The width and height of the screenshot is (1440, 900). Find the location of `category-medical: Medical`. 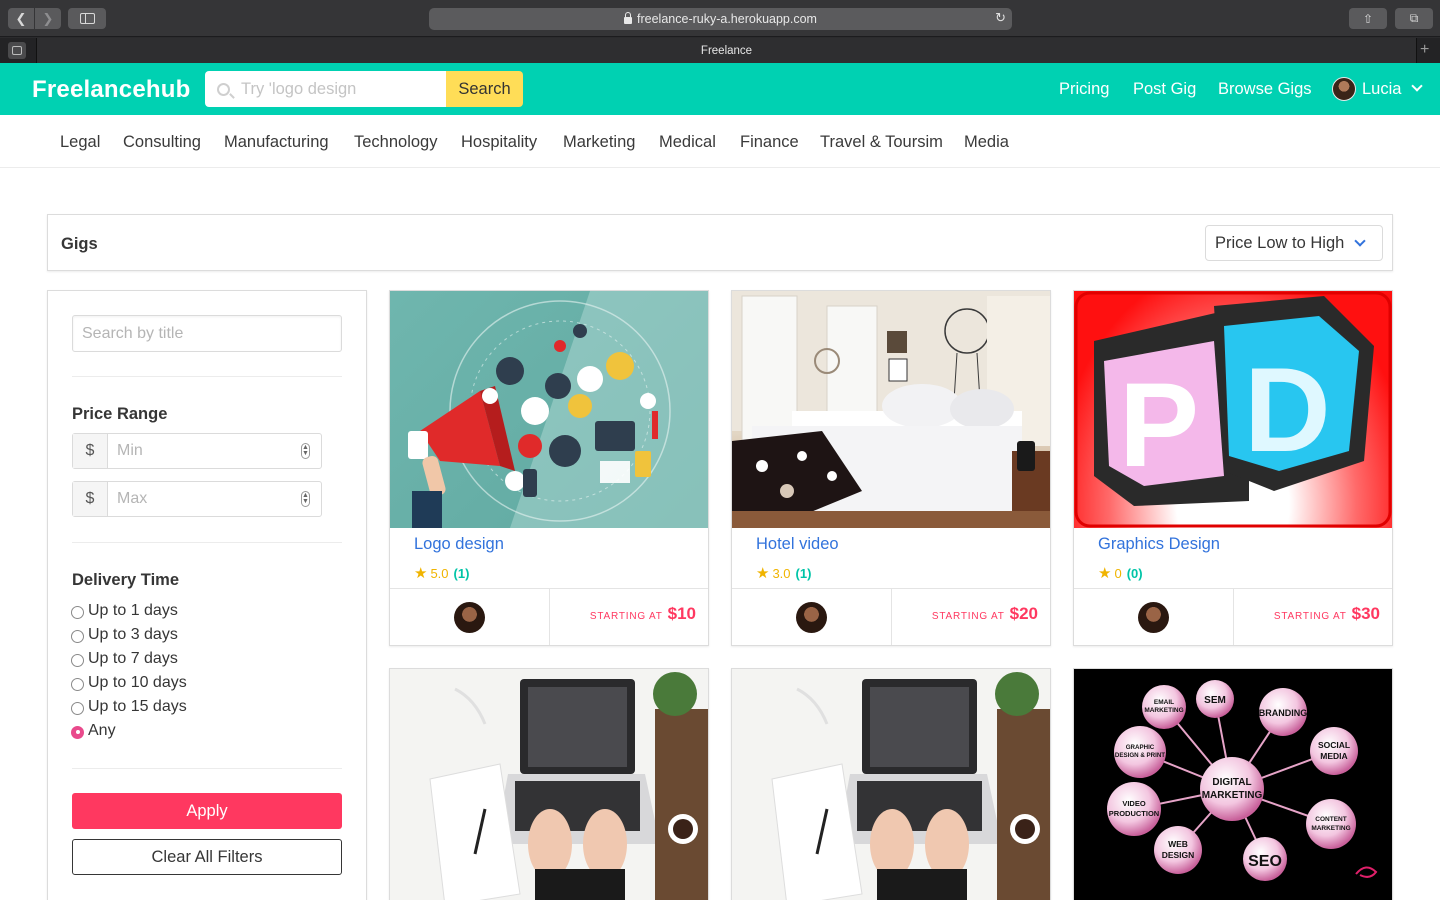

category-medical: Medical is located at coordinates (687, 142).